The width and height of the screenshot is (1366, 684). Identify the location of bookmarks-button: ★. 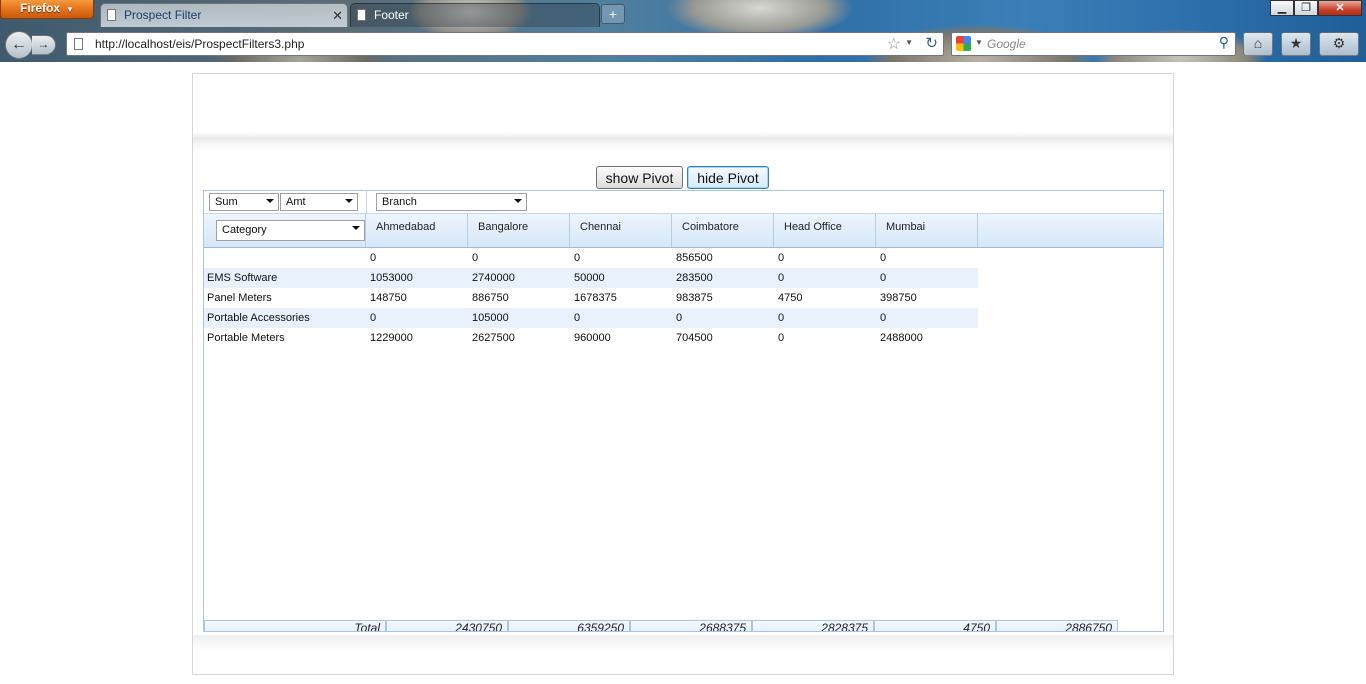
(1296, 44).